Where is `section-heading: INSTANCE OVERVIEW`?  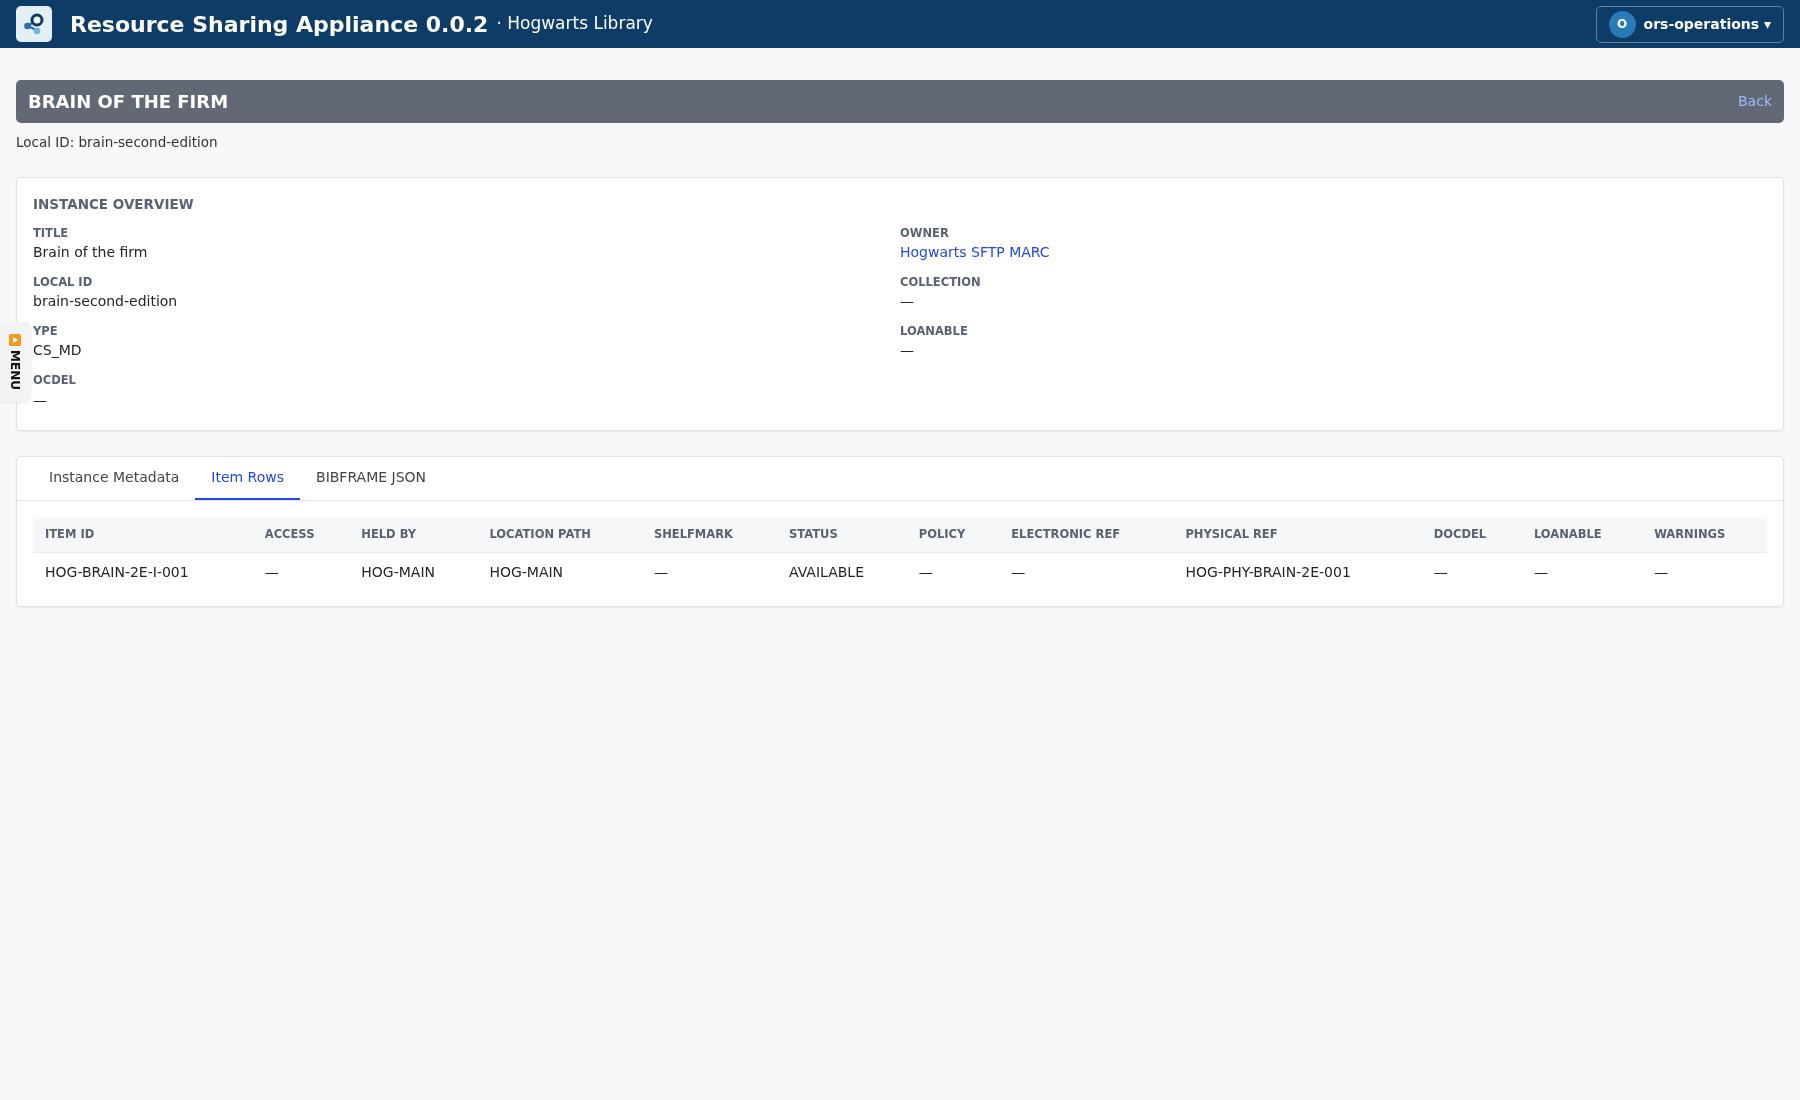 section-heading: INSTANCE OVERVIEW is located at coordinates (114, 205).